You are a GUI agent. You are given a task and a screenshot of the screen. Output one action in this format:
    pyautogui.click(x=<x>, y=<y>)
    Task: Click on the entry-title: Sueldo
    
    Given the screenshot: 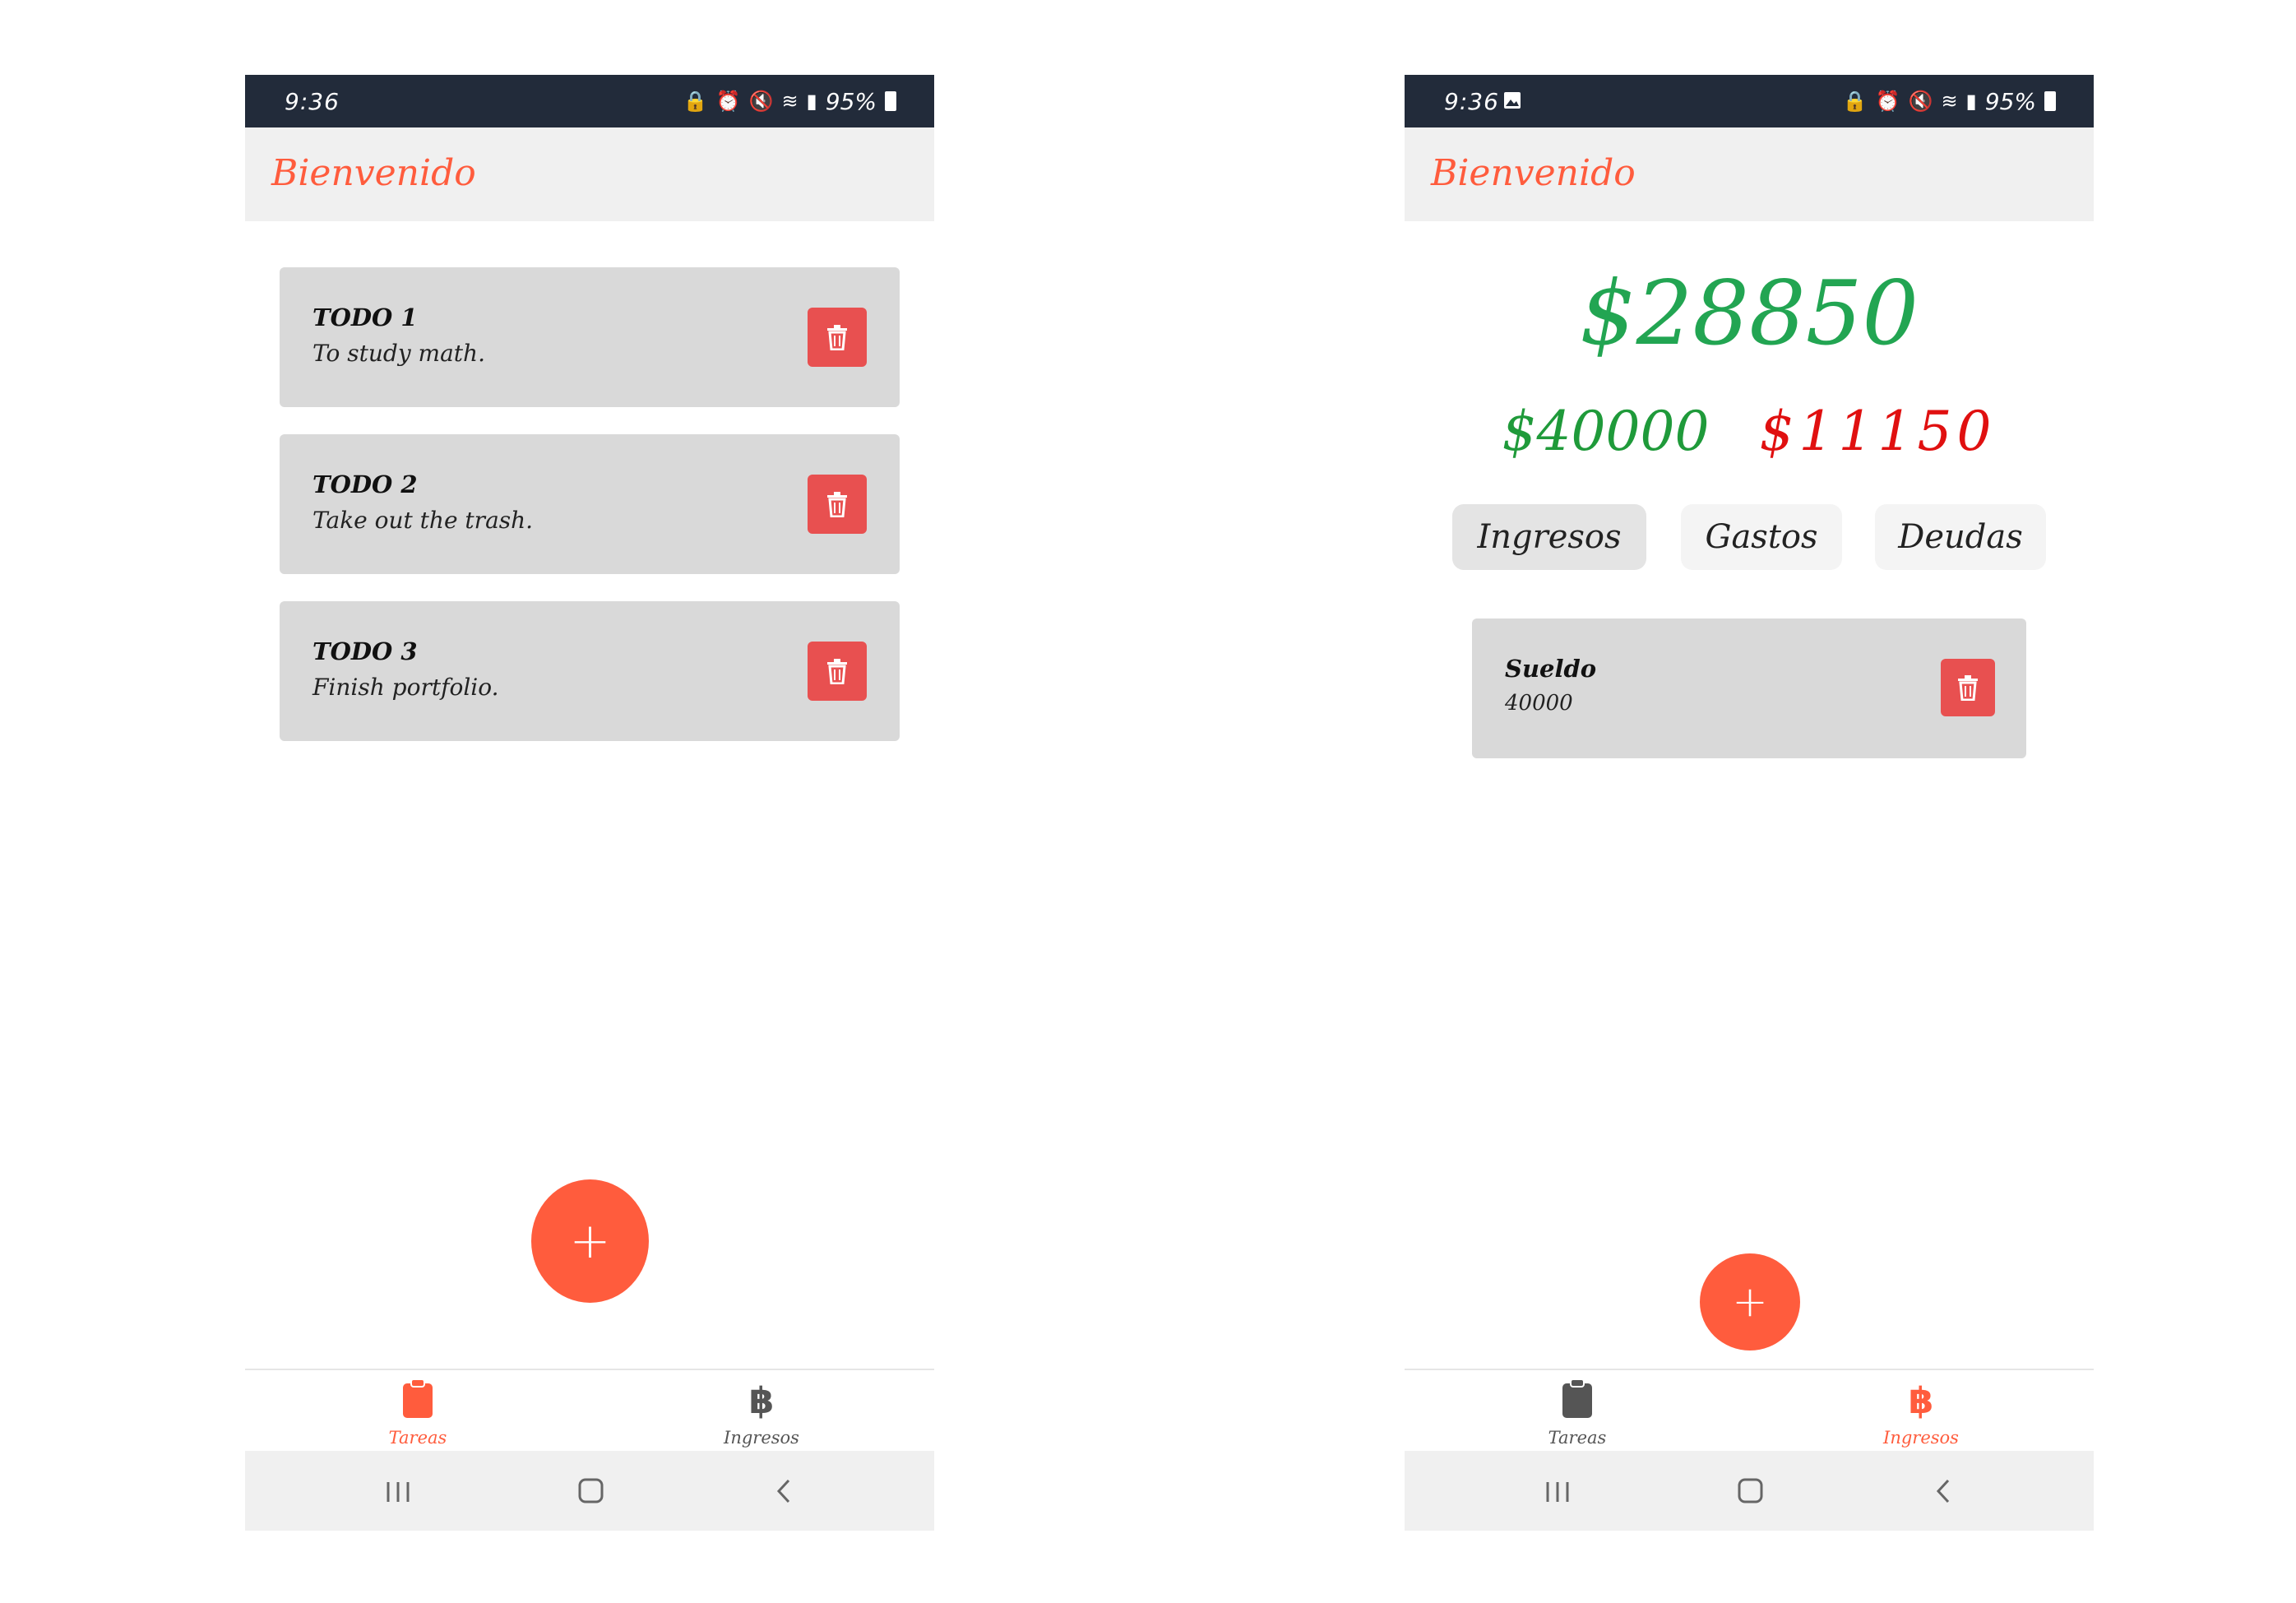 What is the action you would take?
    pyautogui.click(x=1551, y=669)
    